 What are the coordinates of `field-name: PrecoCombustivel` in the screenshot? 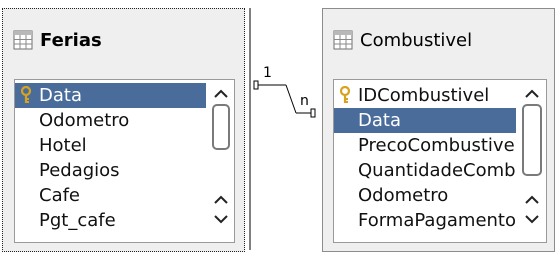 It's located at (437, 145).